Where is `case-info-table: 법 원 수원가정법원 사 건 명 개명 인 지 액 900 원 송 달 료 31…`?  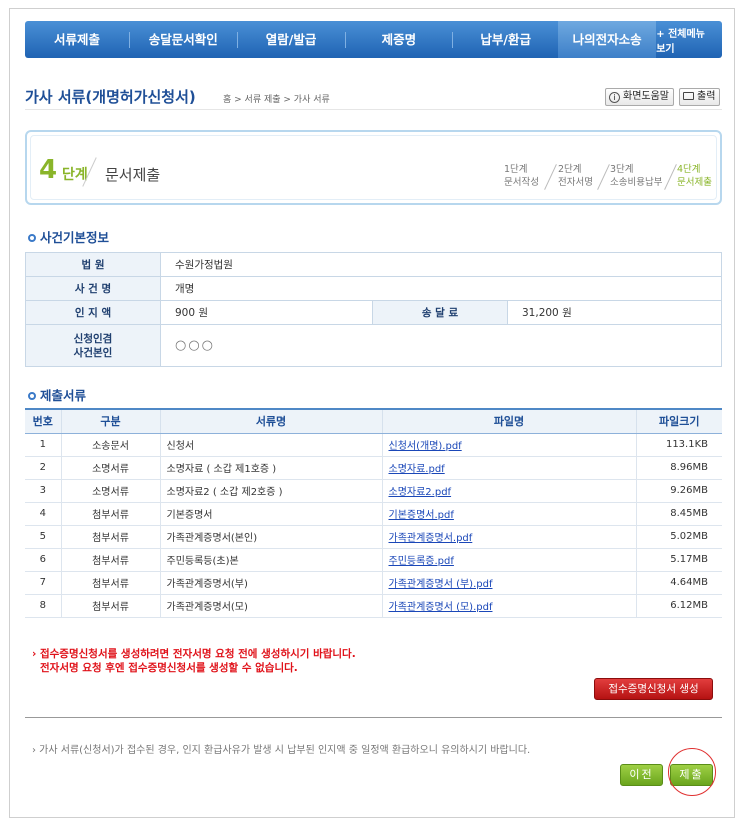
case-info-table: 법 원 수원가정법원 사 건 명 개명 인 지 액 900 원 송 달 료 31… is located at coordinates (373, 309).